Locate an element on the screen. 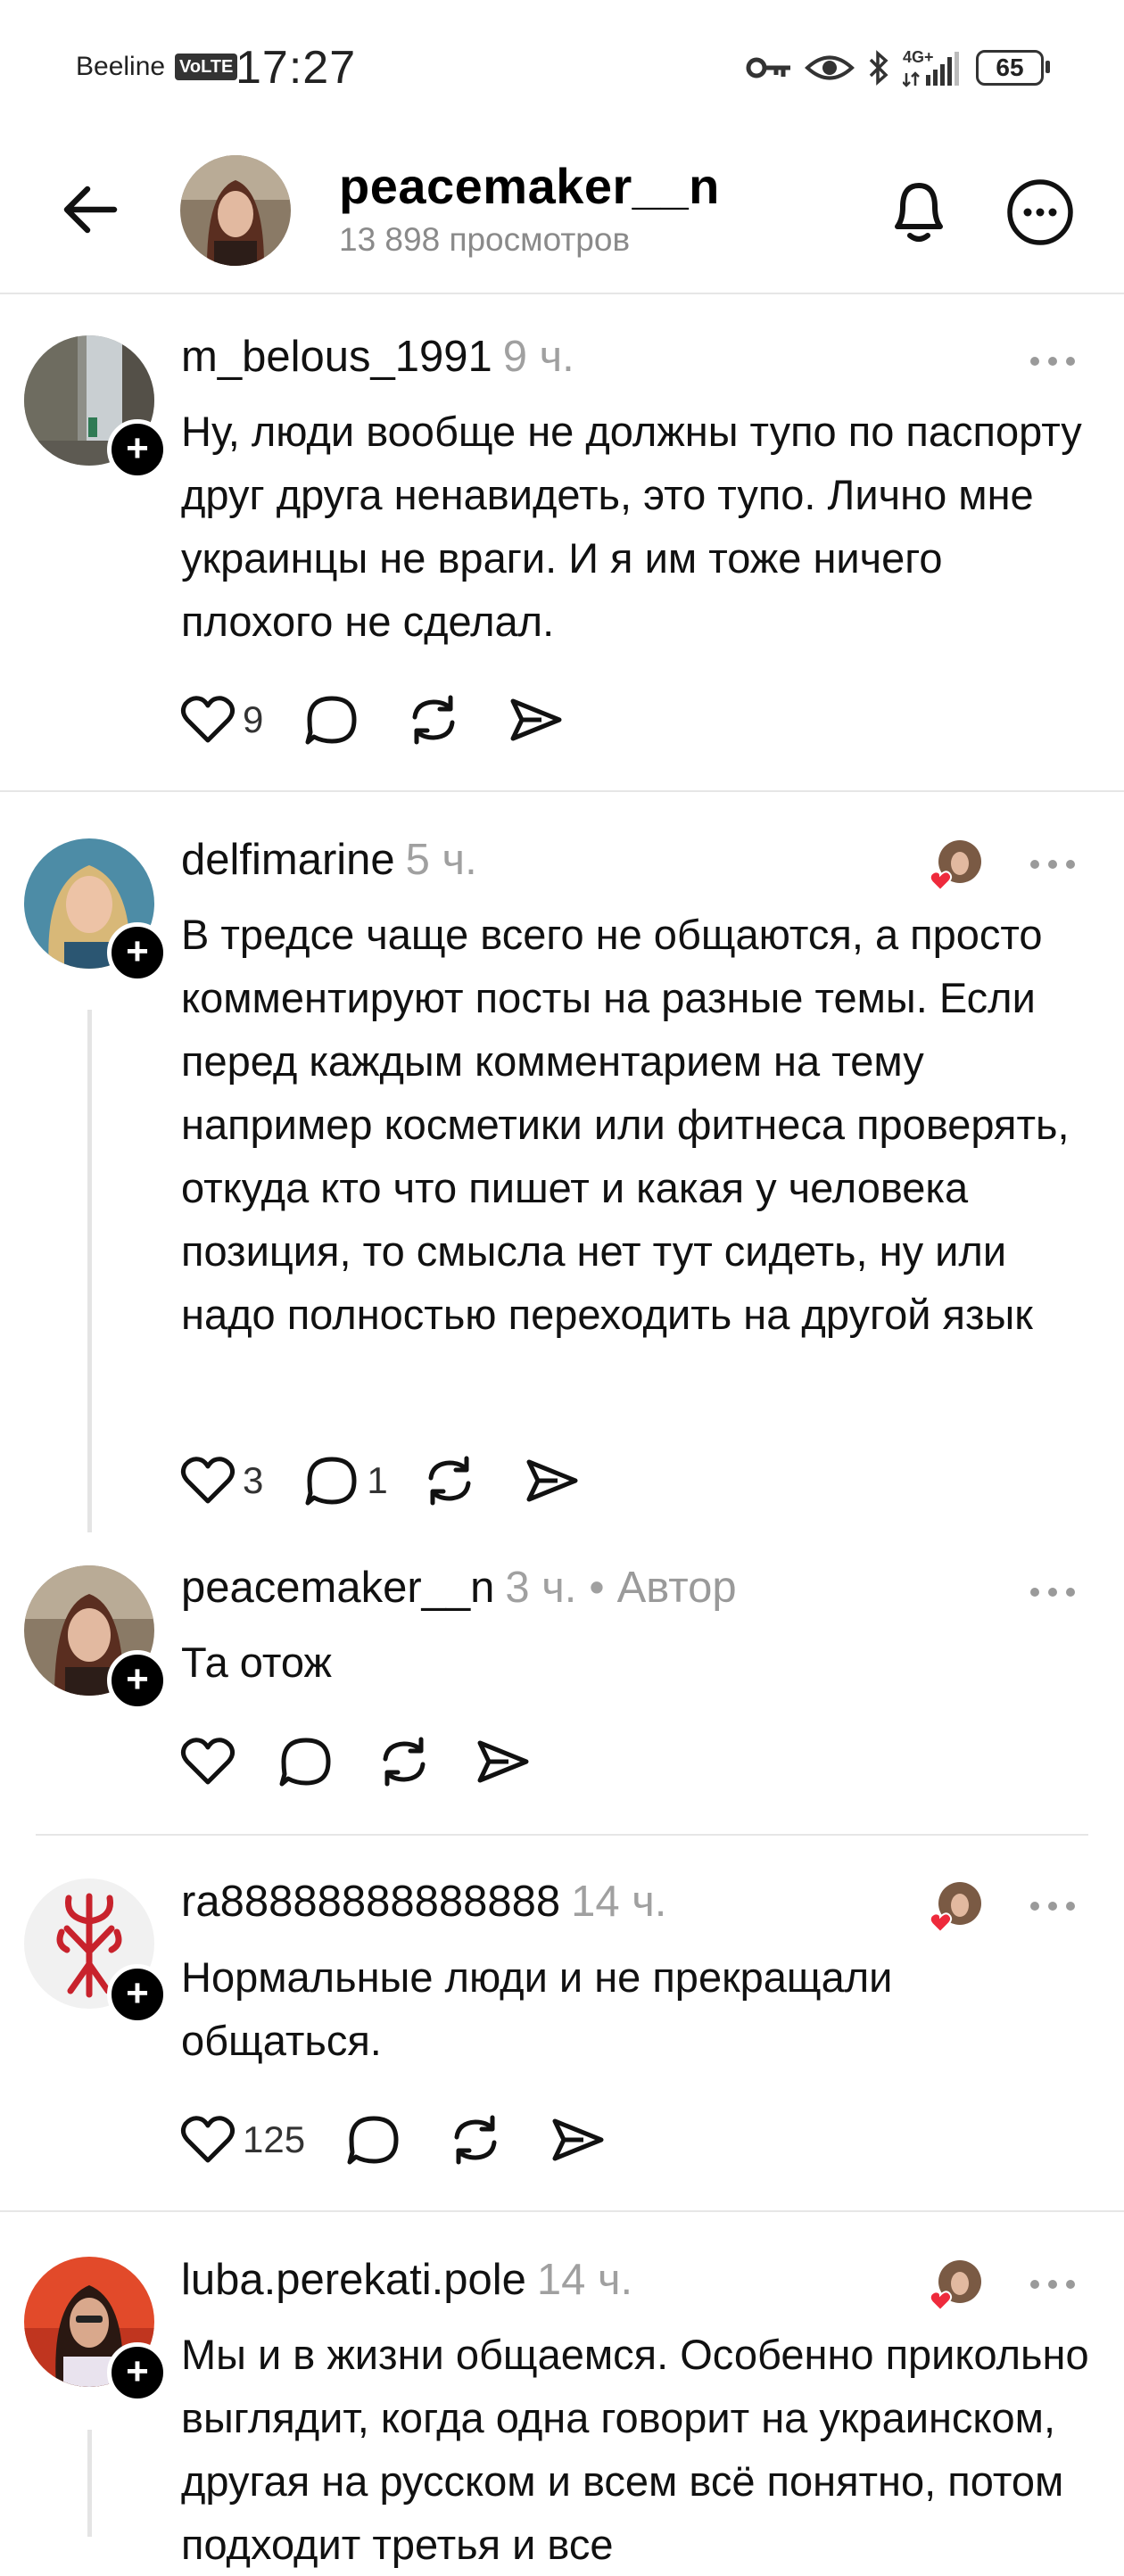 The height and width of the screenshot is (2576, 1124). comment-actions: 3 1 is located at coordinates (401, 1481).